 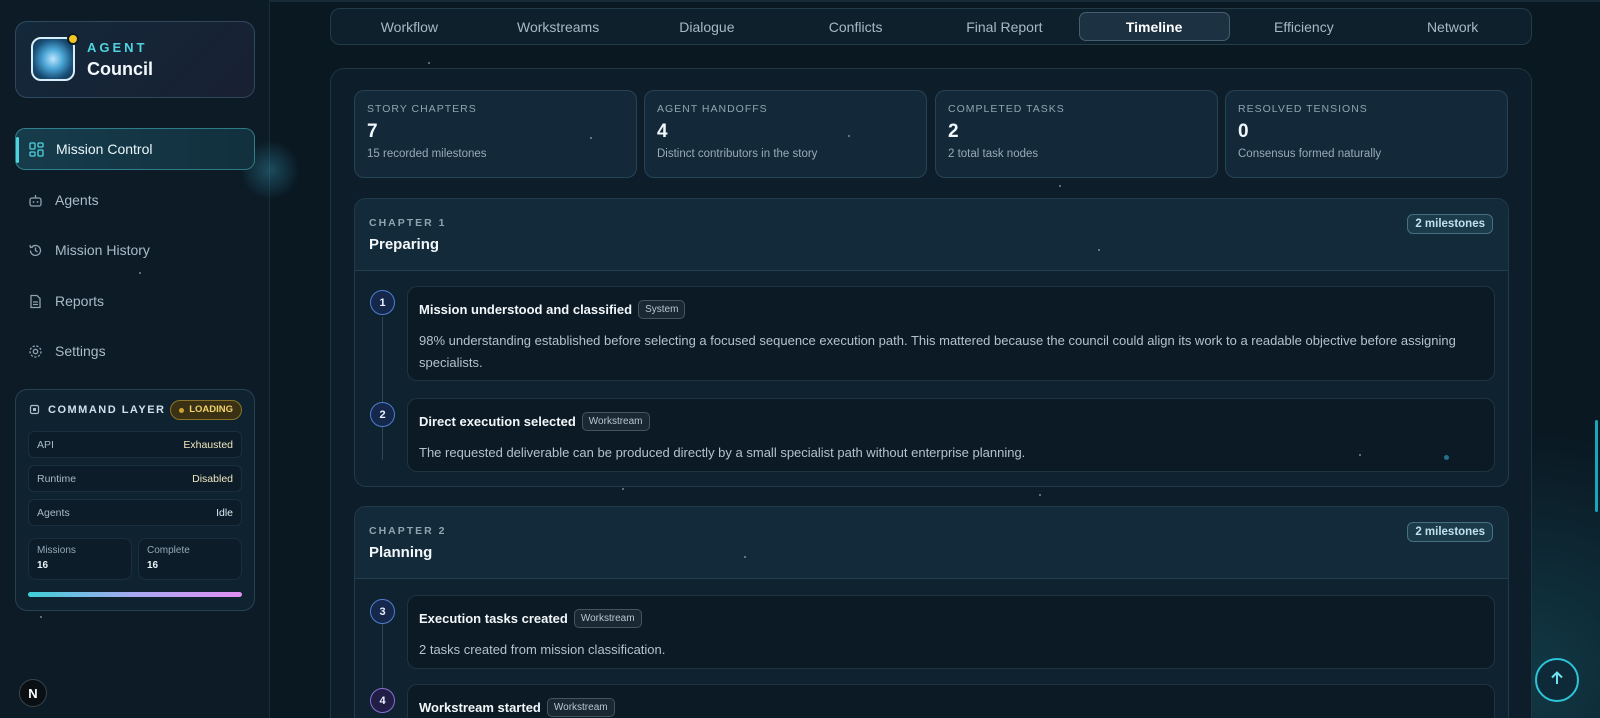 What do you see at coordinates (35, 301) in the screenshot?
I see `document-icon` at bounding box center [35, 301].